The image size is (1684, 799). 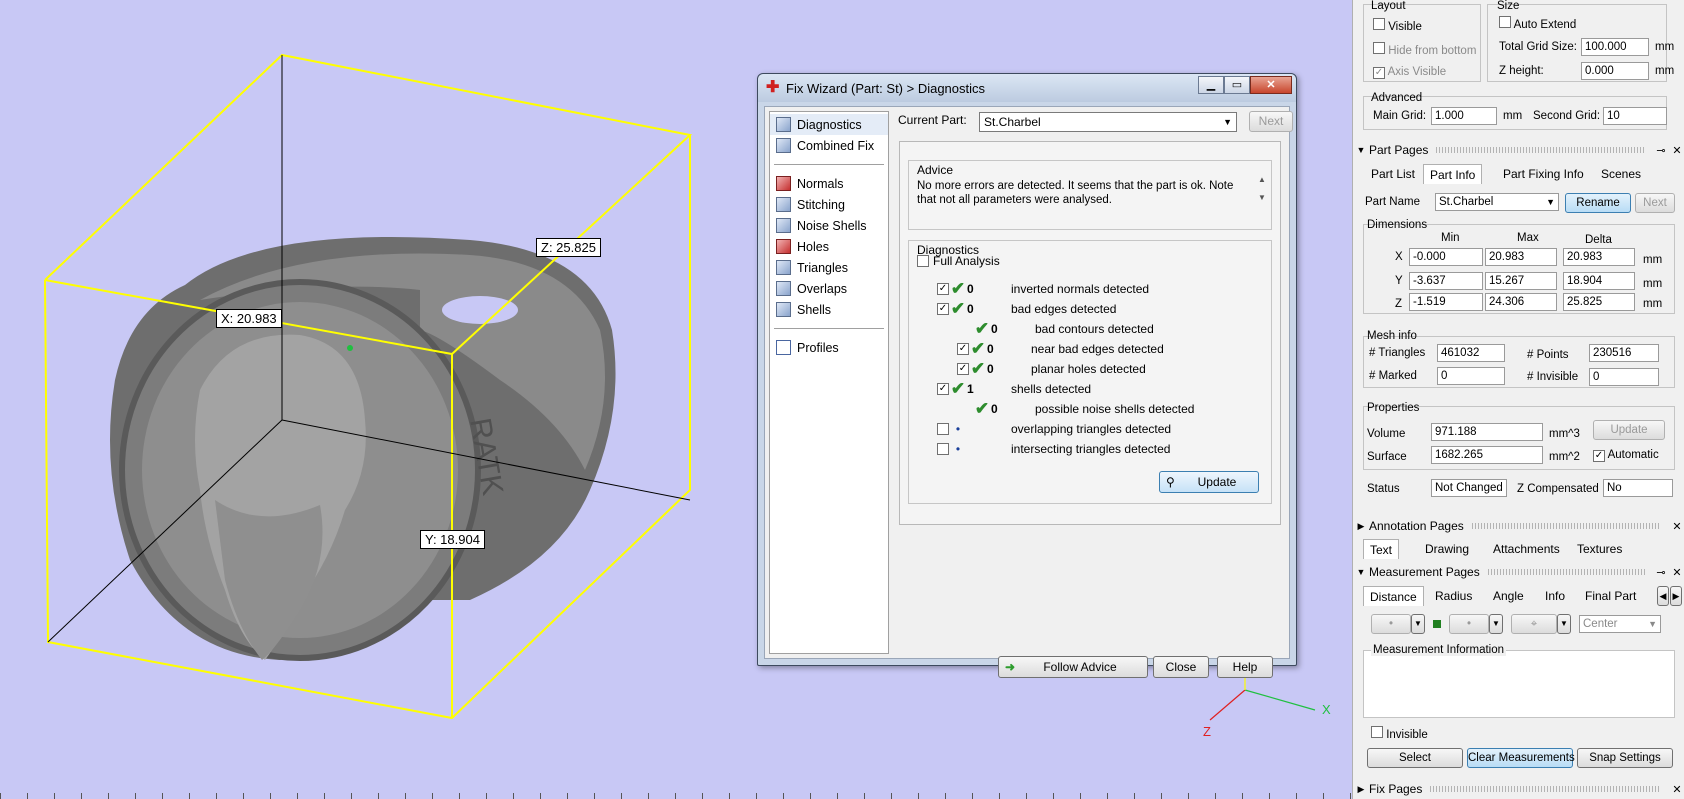 I want to click on full-analysis-option: Full Analysis, so click(x=958, y=261).